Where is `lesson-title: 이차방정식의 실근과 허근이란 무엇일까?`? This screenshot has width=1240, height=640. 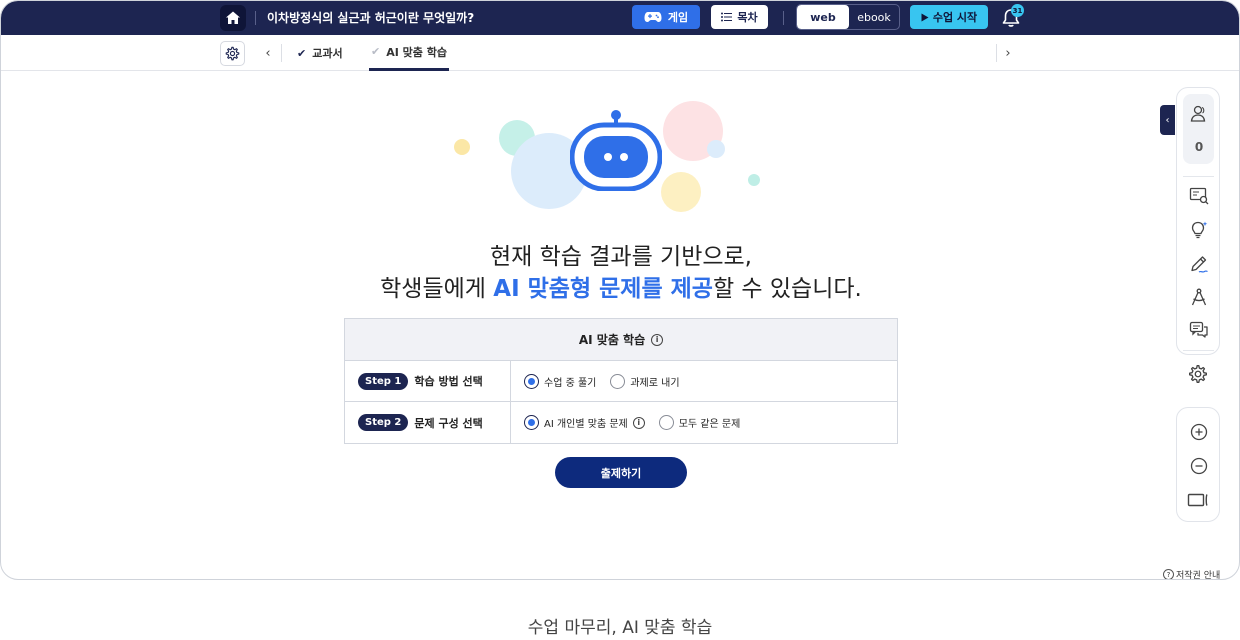 lesson-title: 이차방정식의 실근과 허근이란 무엇일까? is located at coordinates (371, 18).